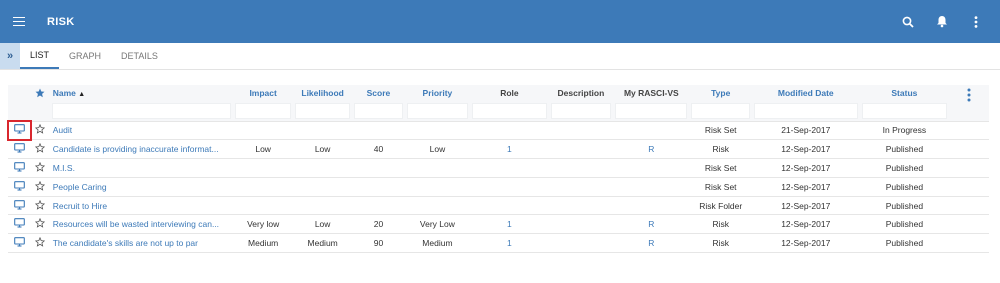 This screenshot has height=283, width=1000. Describe the element at coordinates (378, 205) in the screenshot. I see `score-cell` at that location.